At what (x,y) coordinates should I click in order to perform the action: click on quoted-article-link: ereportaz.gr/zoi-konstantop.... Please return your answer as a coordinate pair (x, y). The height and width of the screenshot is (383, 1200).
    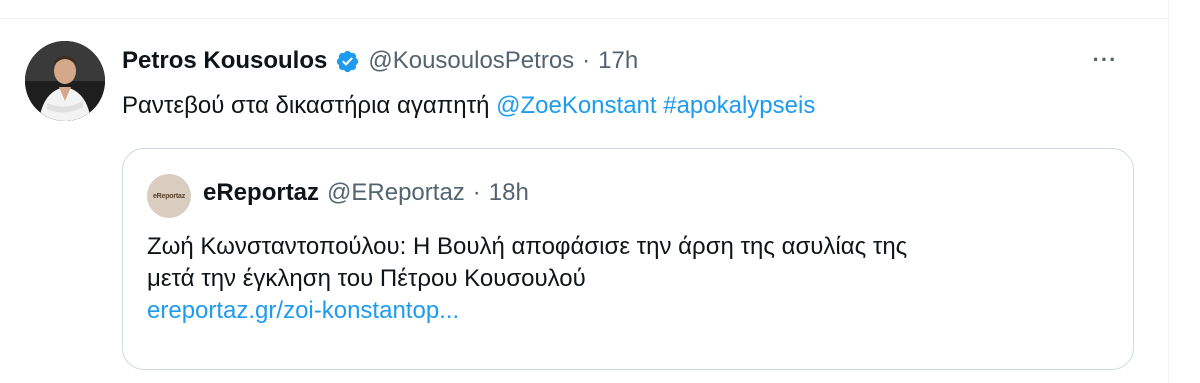
    Looking at the image, I should click on (627, 311).